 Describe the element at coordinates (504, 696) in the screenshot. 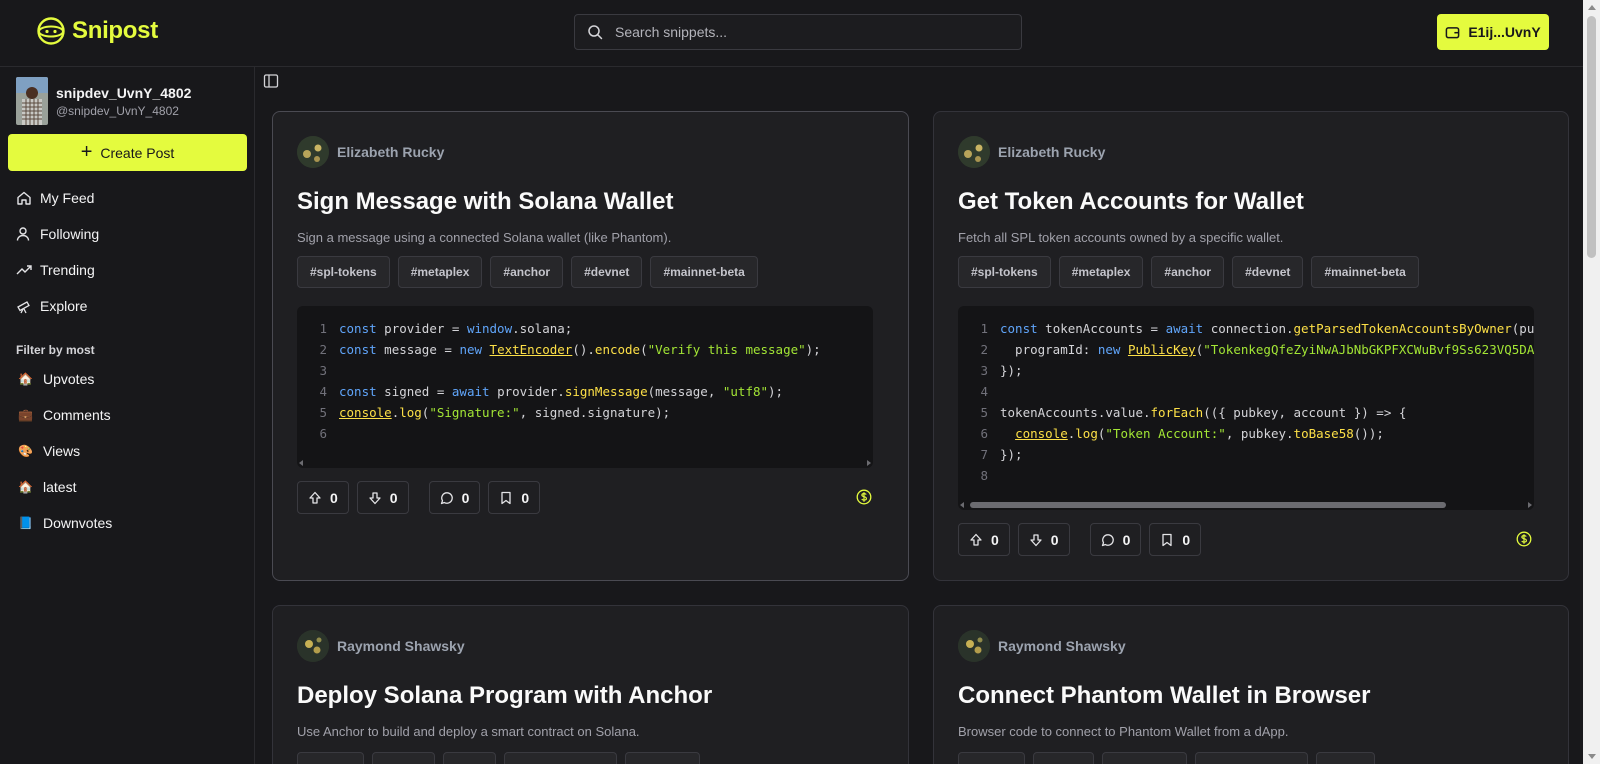

I see `post-title: Deploy Solana Program with Anchor` at that location.